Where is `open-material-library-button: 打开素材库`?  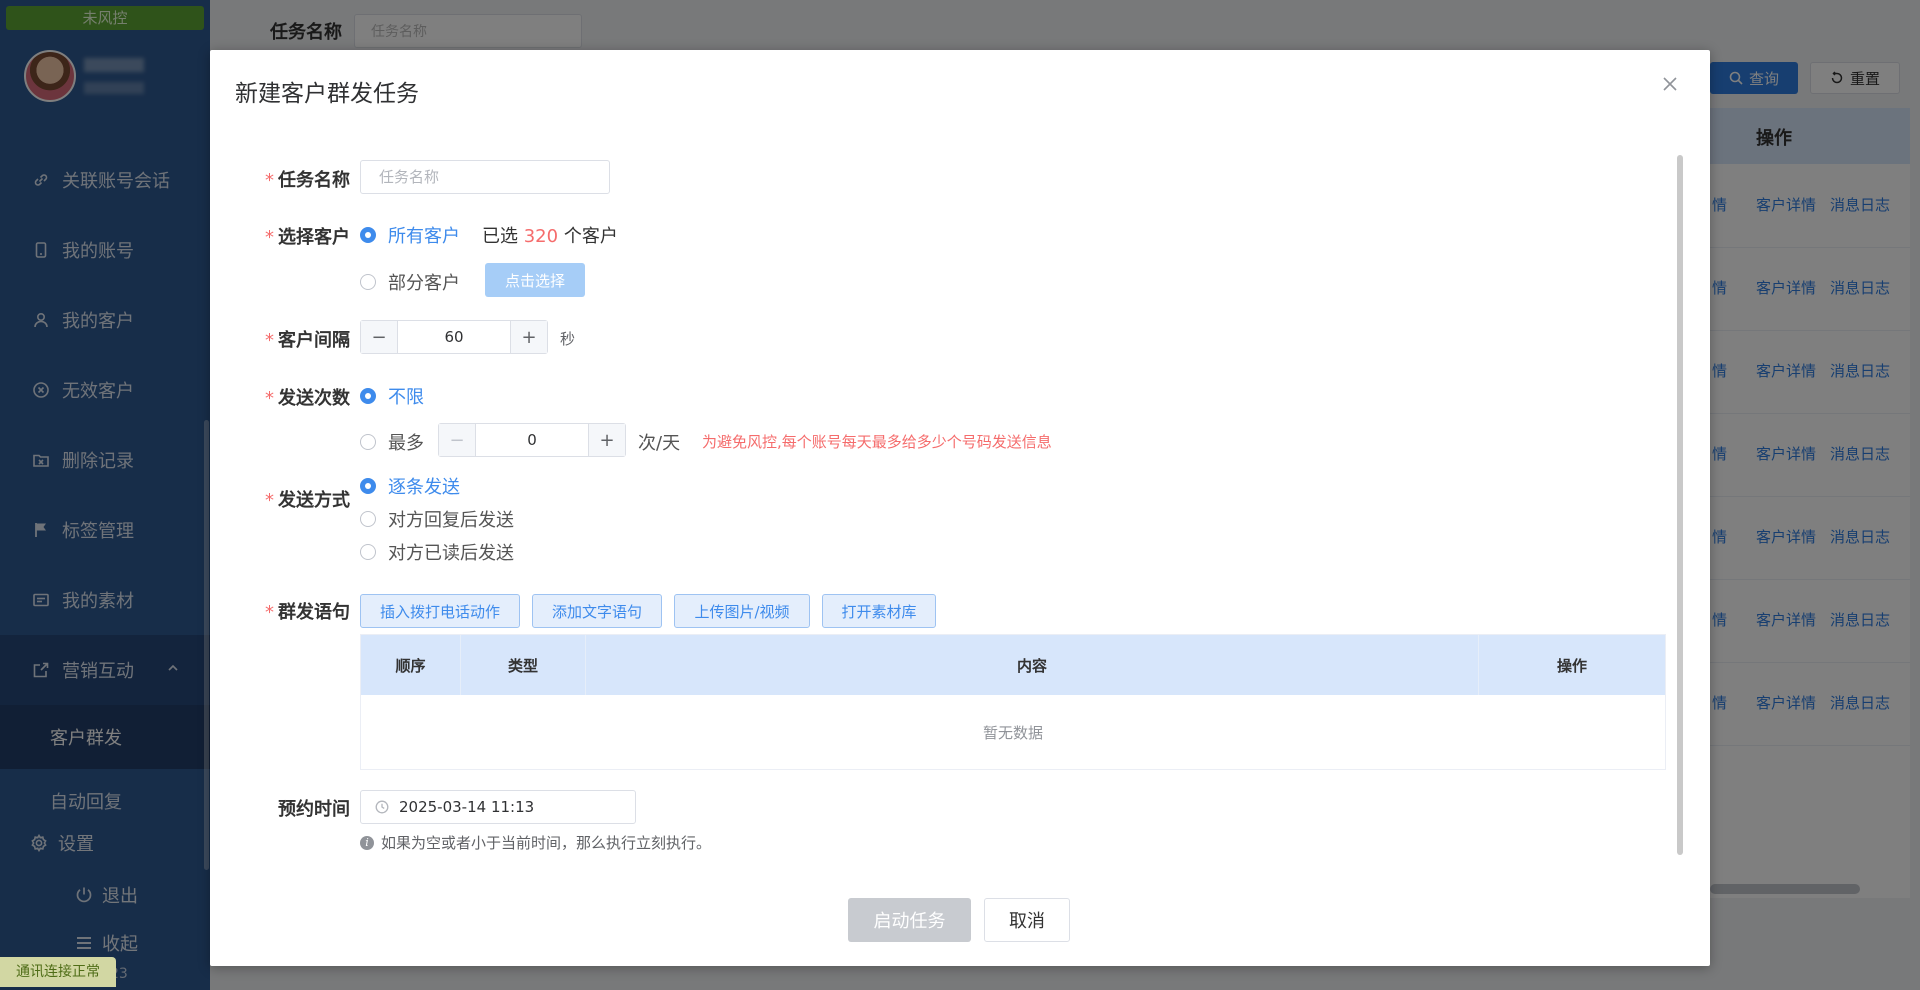
open-material-library-button: 打开素材库 is located at coordinates (879, 611).